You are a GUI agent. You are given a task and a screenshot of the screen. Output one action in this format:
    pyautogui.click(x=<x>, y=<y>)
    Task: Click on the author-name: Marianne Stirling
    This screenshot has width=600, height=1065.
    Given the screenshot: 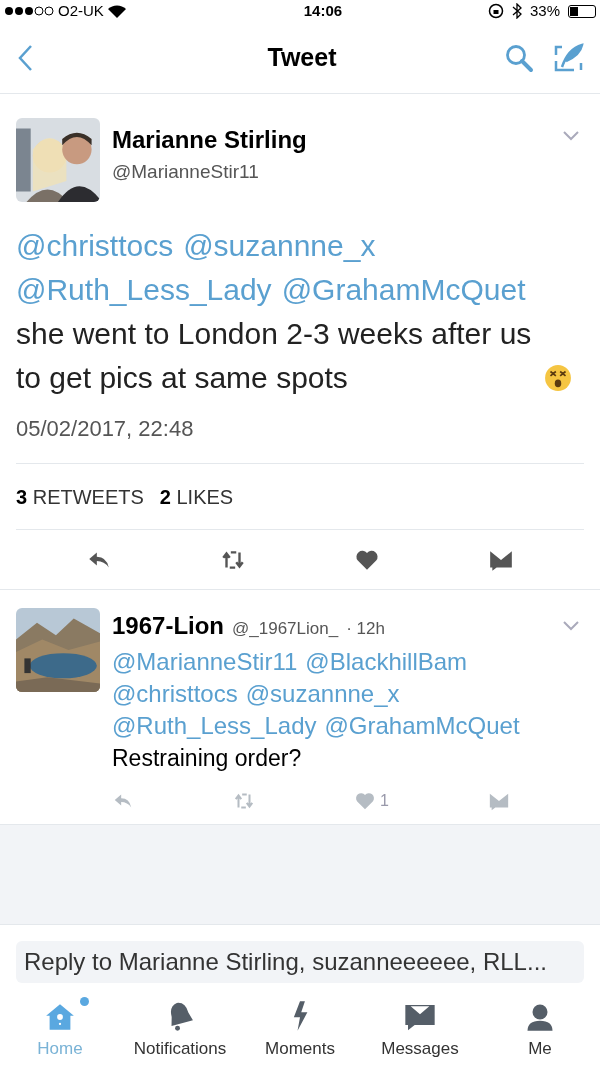 What is the action you would take?
    pyautogui.click(x=331, y=140)
    